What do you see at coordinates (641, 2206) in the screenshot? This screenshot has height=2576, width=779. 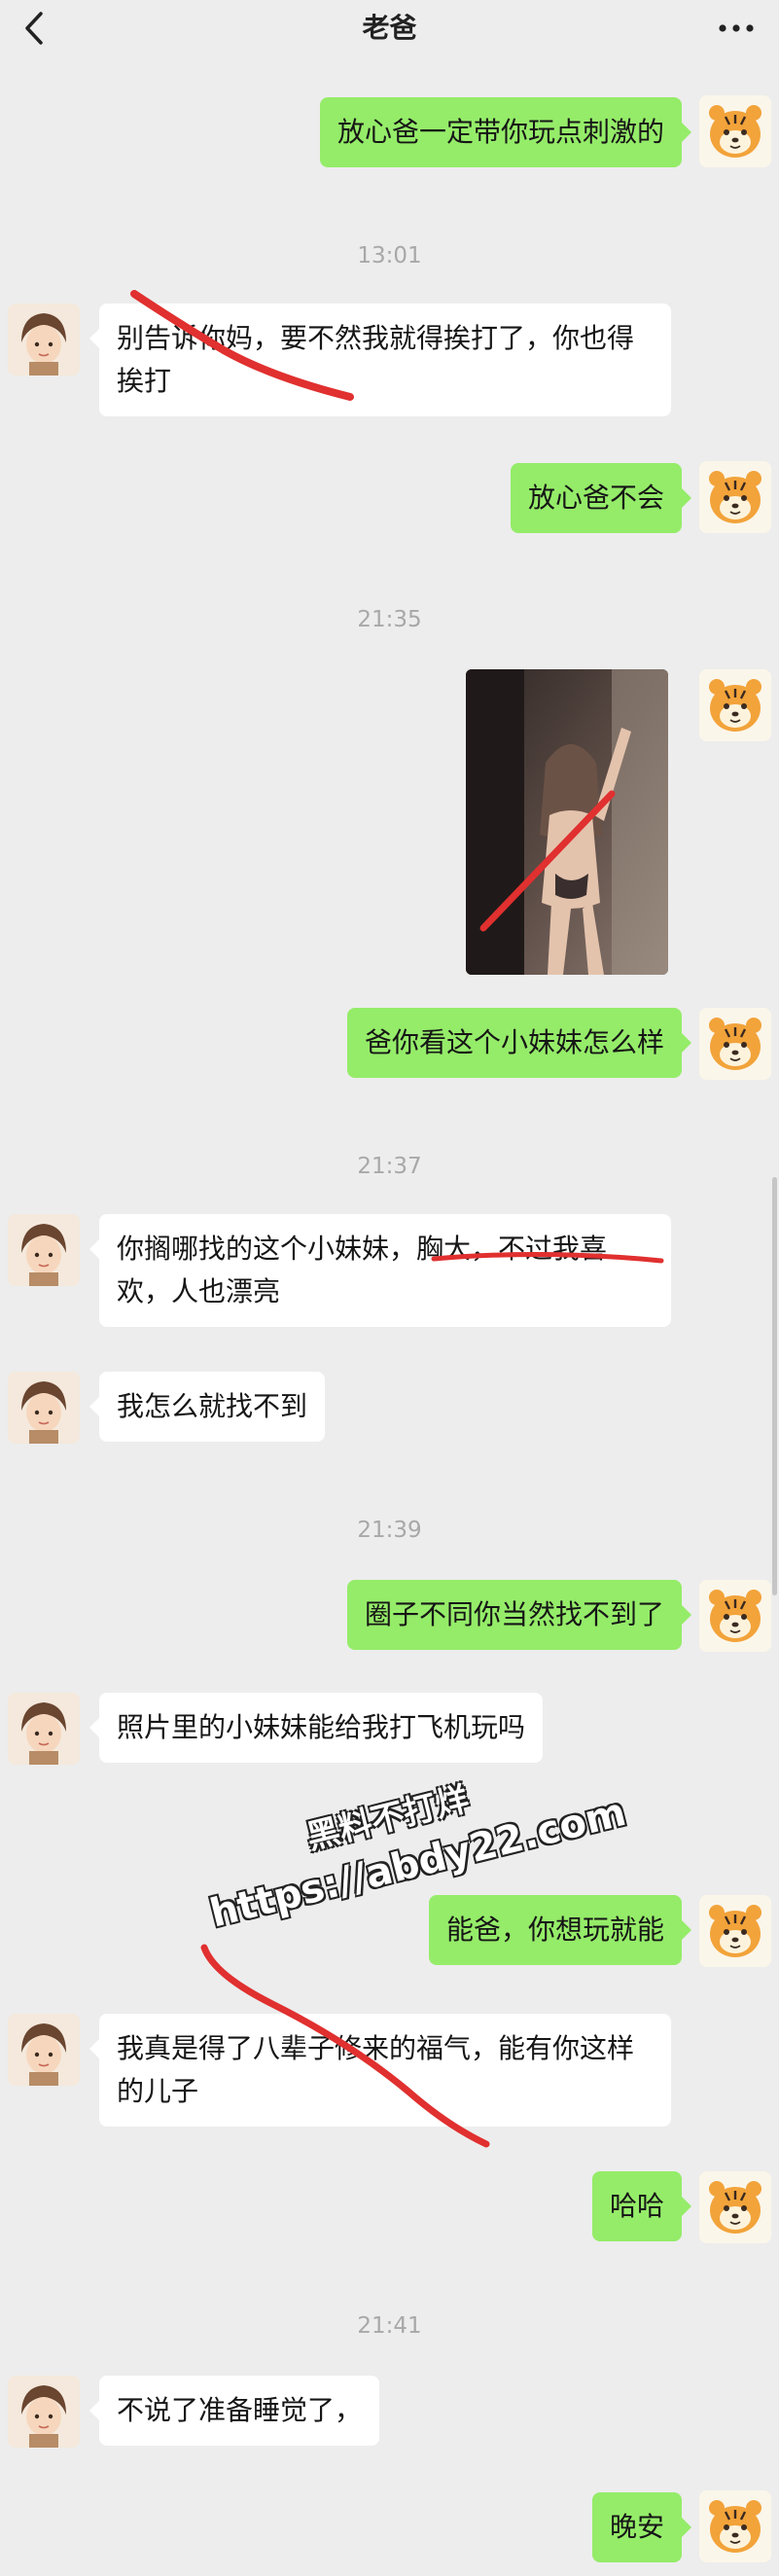 I see `message-bubble-outgoing: 哈哈` at bounding box center [641, 2206].